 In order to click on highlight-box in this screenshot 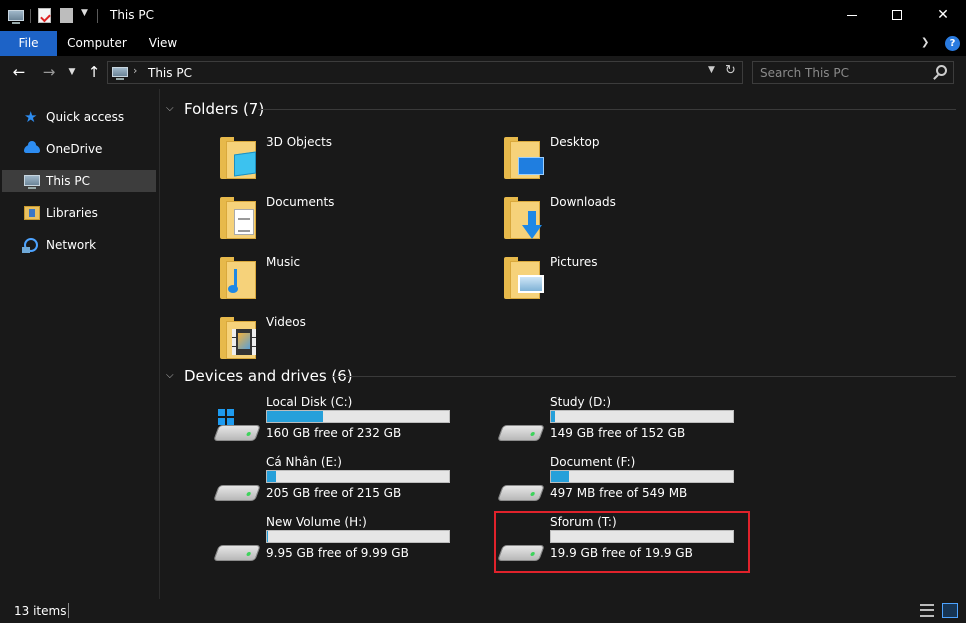, I will do `click(622, 542)`.